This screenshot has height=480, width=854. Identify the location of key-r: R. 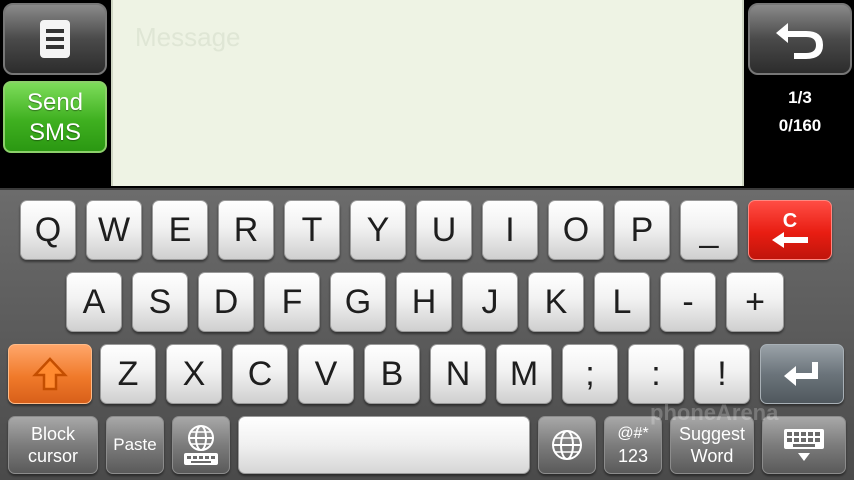
(246, 230).